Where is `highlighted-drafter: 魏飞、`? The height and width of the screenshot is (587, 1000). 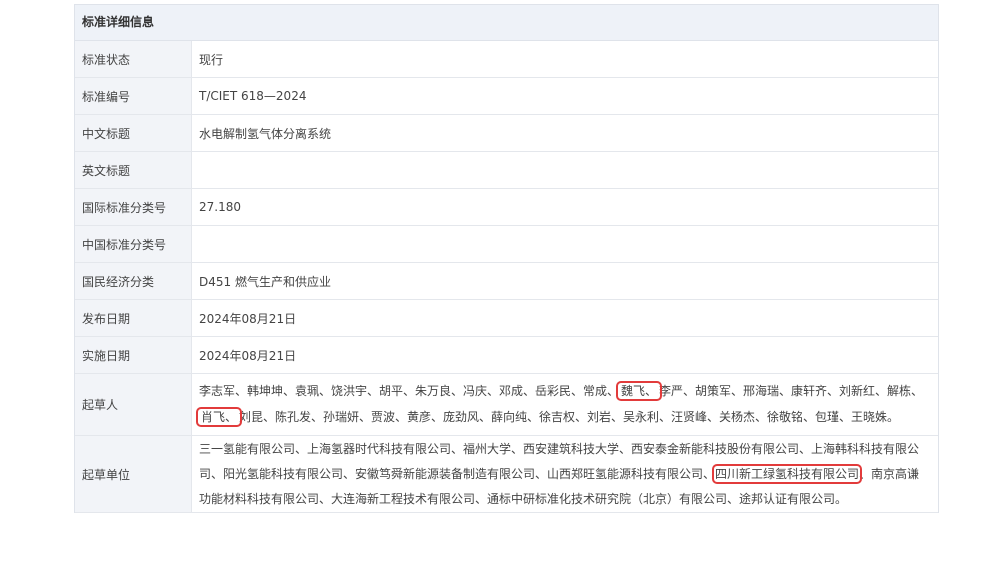
highlighted-drafter: 魏飞、 is located at coordinates (639, 391).